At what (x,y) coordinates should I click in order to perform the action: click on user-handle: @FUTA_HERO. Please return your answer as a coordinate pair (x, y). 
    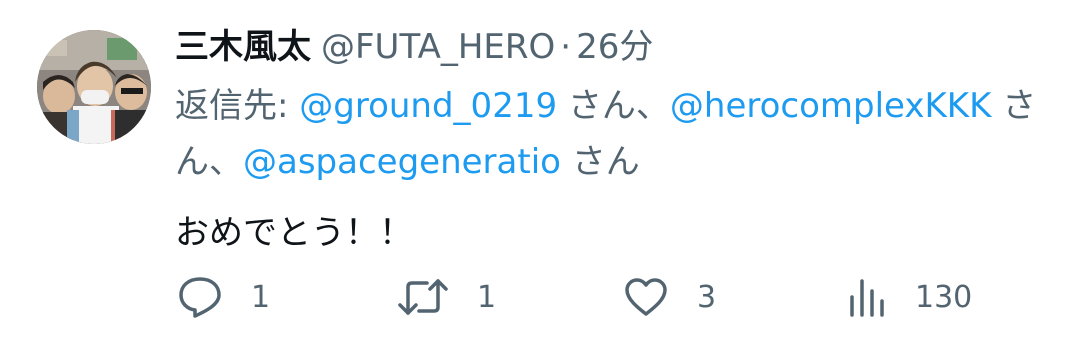
    Looking at the image, I should click on (438, 47).